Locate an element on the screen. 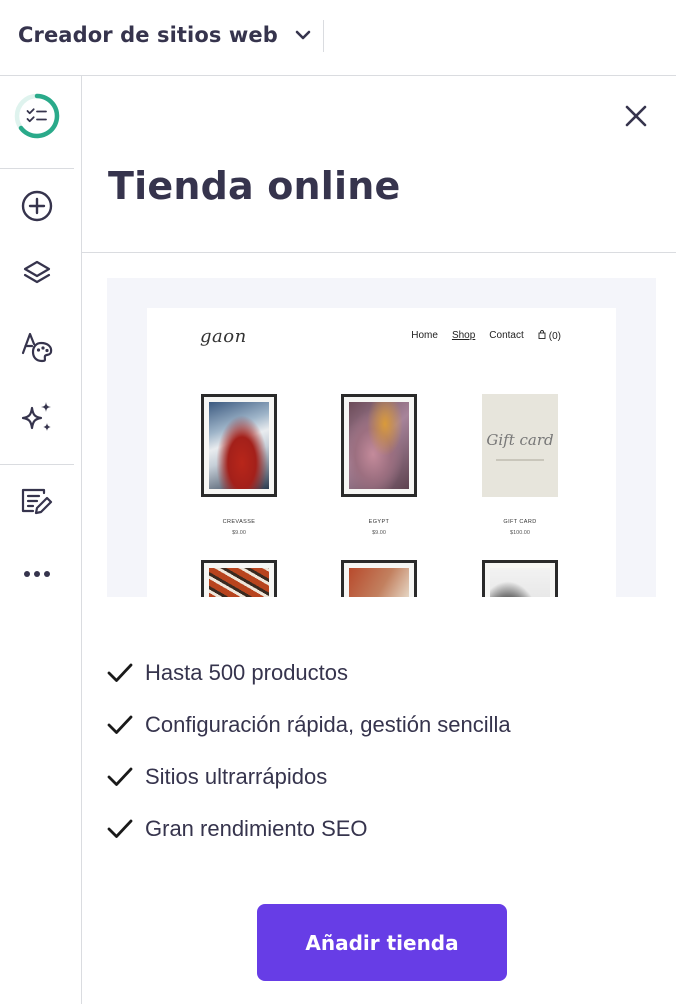 The image size is (676, 1004). product-image-egypt is located at coordinates (379, 445).